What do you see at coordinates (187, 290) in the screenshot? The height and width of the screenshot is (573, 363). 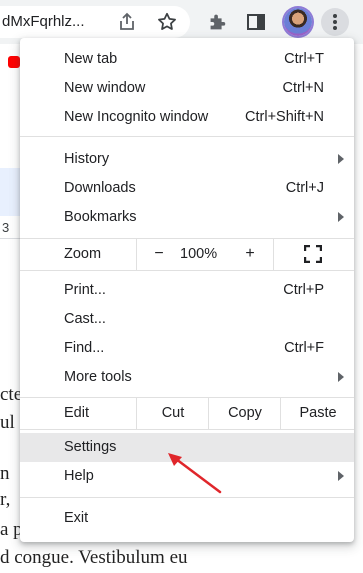 I see `menu-item-print: Print... Ctrl+P` at bounding box center [187, 290].